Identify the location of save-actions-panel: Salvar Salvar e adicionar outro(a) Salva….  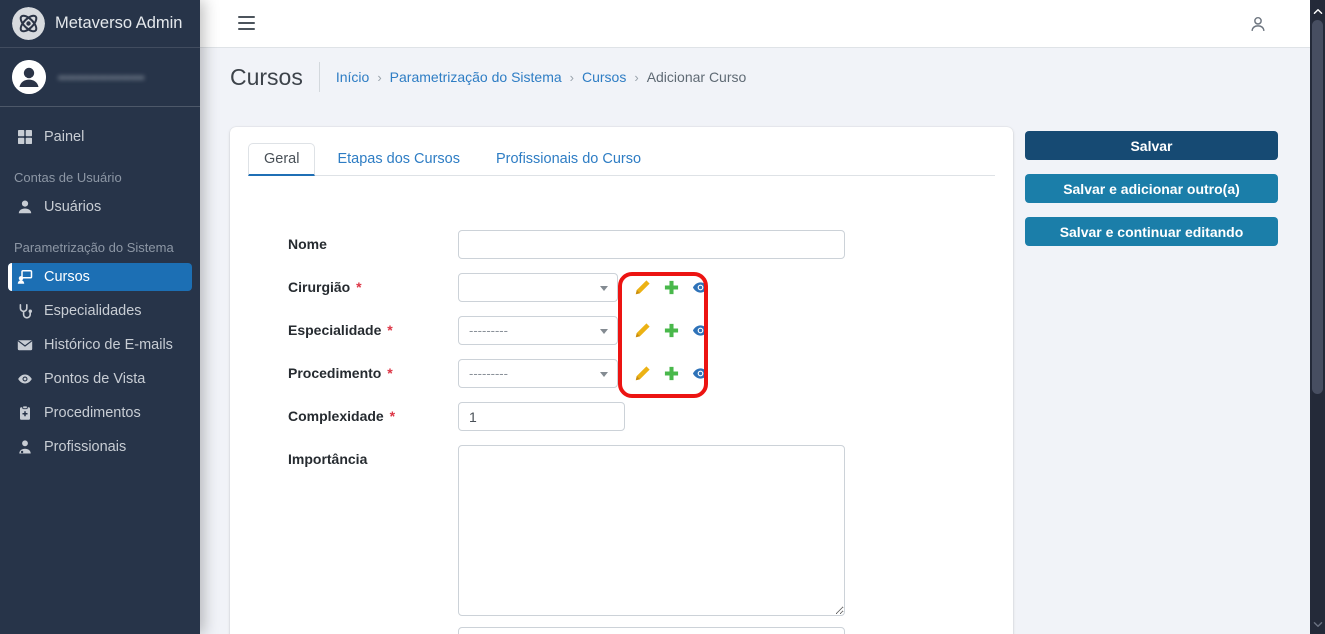
(1151, 193).